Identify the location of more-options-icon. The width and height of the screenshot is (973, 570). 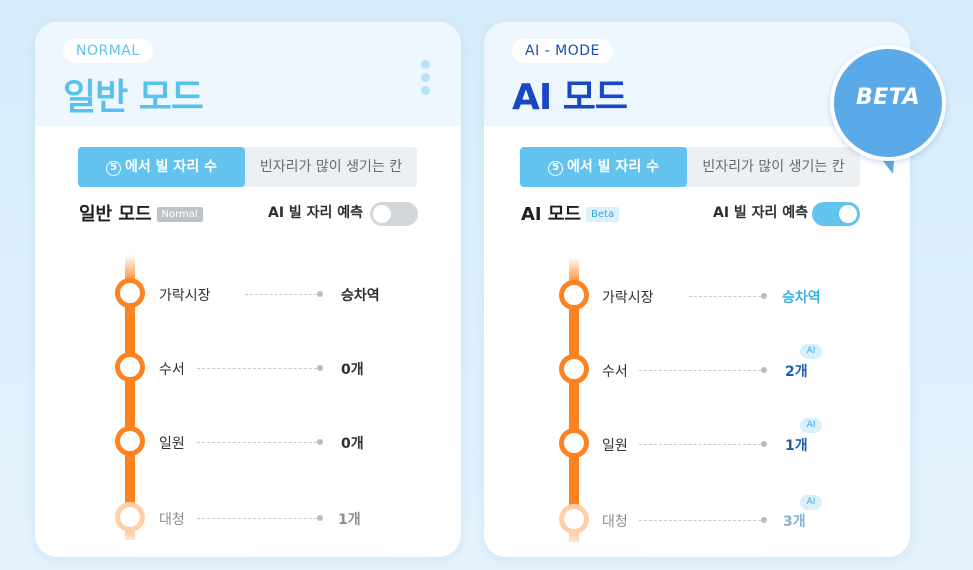
(426, 80).